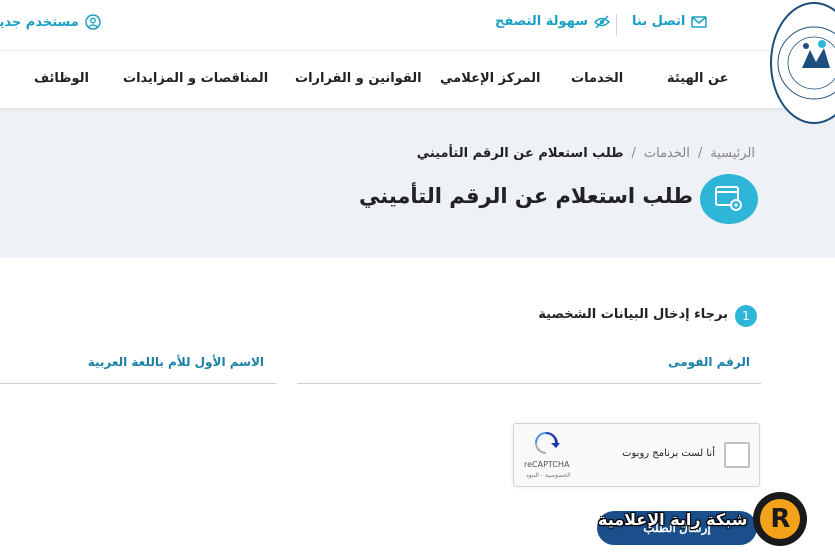  I want to click on breadcrumb-home: الرئيسية, so click(732, 153).